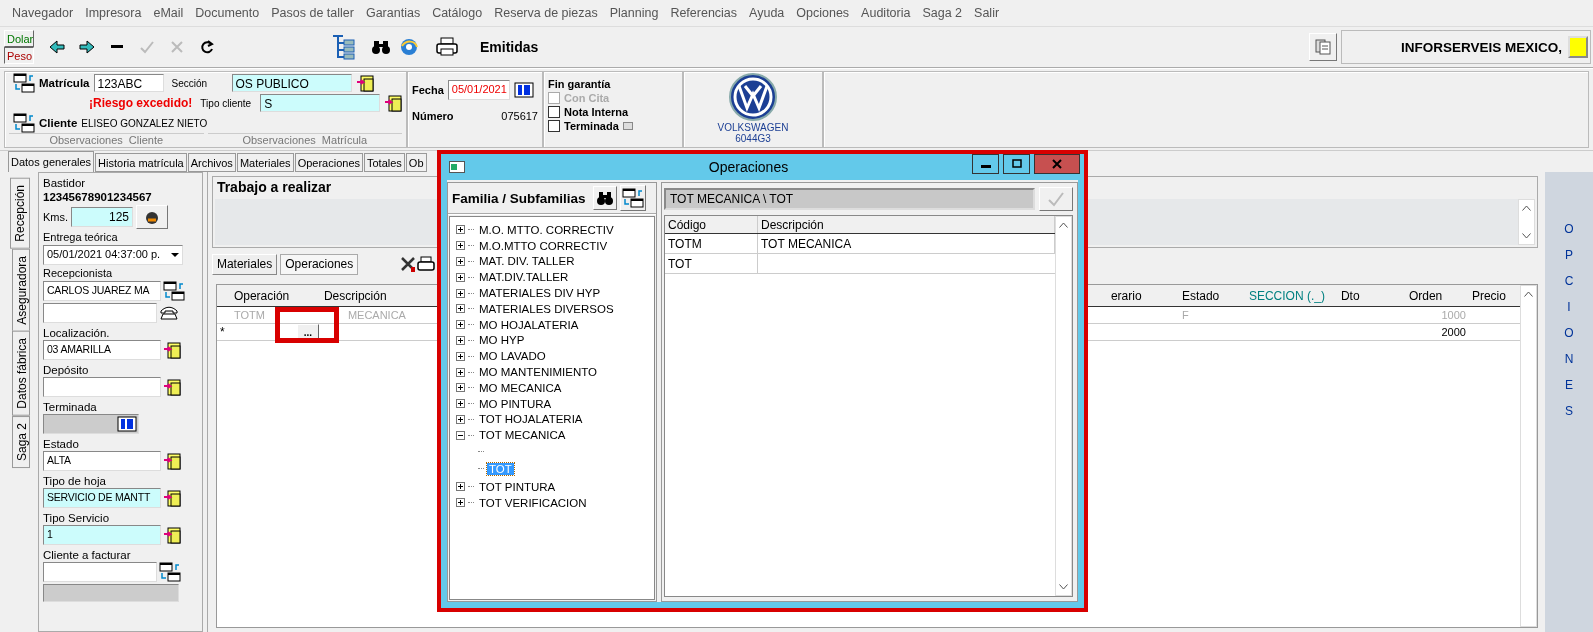 Image resolution: width=1593 pixels, height=632 pixels. Describe the element at coordinates (517, 486) in the screenshot. I see `tree-item: TOT PINTURA` at that location.